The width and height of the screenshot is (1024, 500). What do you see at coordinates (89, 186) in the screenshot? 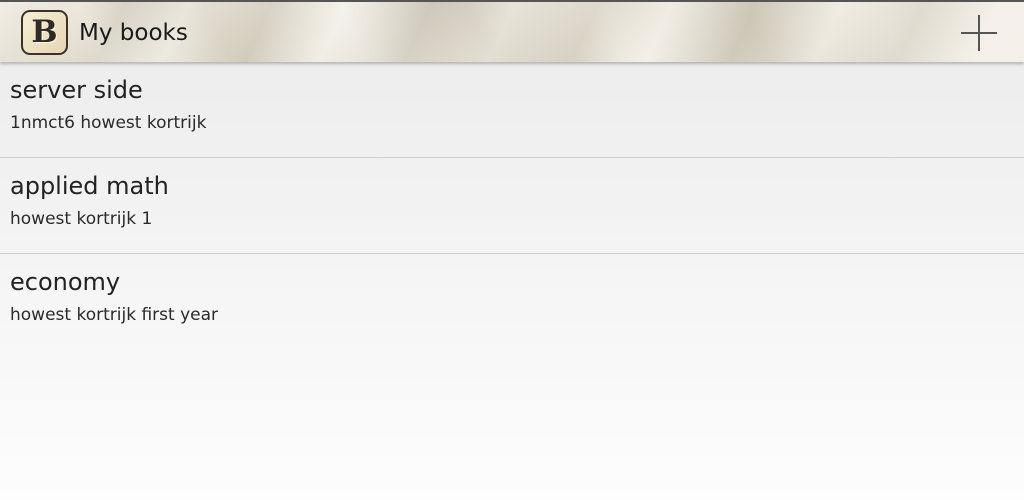
I see `book-title: applied math` at bounding box center [89, 186].